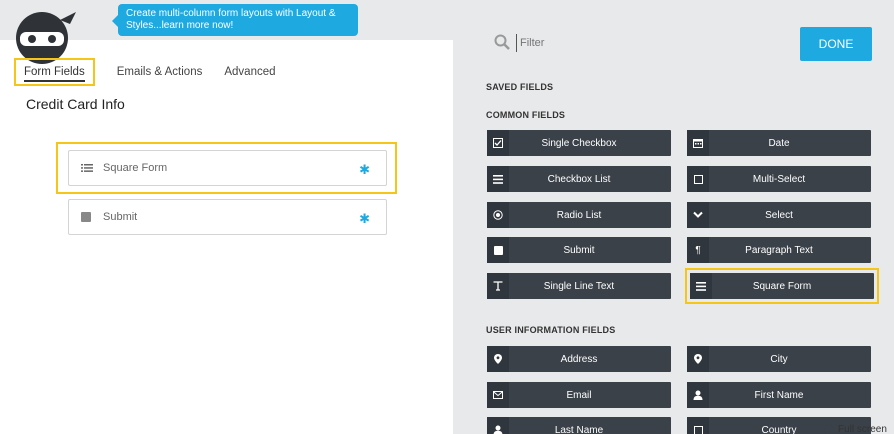 The height and width of the screenshot is (434, 894). What do you see at coordinates (227, 217) in the screenshot?
I see `form-field-submit: Submit ✱` at bounding box center [227, 217].